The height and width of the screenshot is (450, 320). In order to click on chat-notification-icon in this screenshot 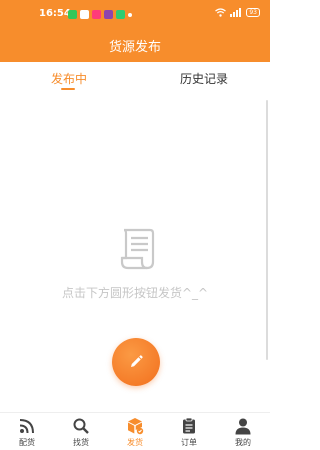, I will do `click(72, 14)`.